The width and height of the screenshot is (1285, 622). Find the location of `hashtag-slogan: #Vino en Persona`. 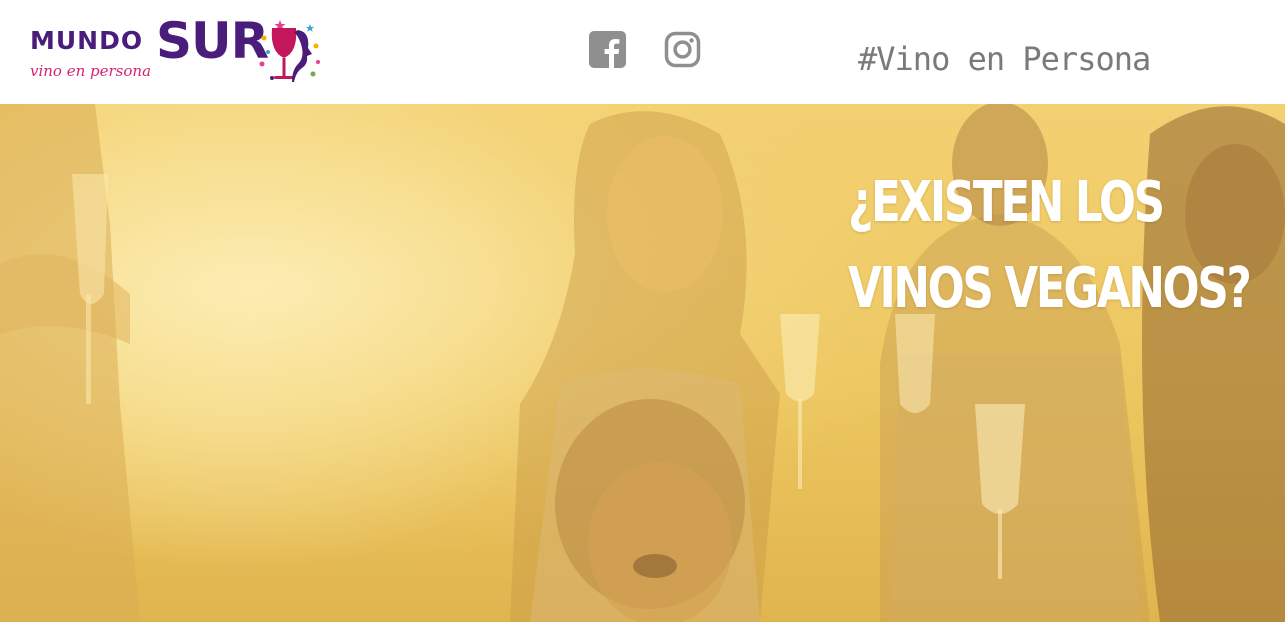

hashtag-slogan: #Vino en Persona is located at coordinates (1004, 59).